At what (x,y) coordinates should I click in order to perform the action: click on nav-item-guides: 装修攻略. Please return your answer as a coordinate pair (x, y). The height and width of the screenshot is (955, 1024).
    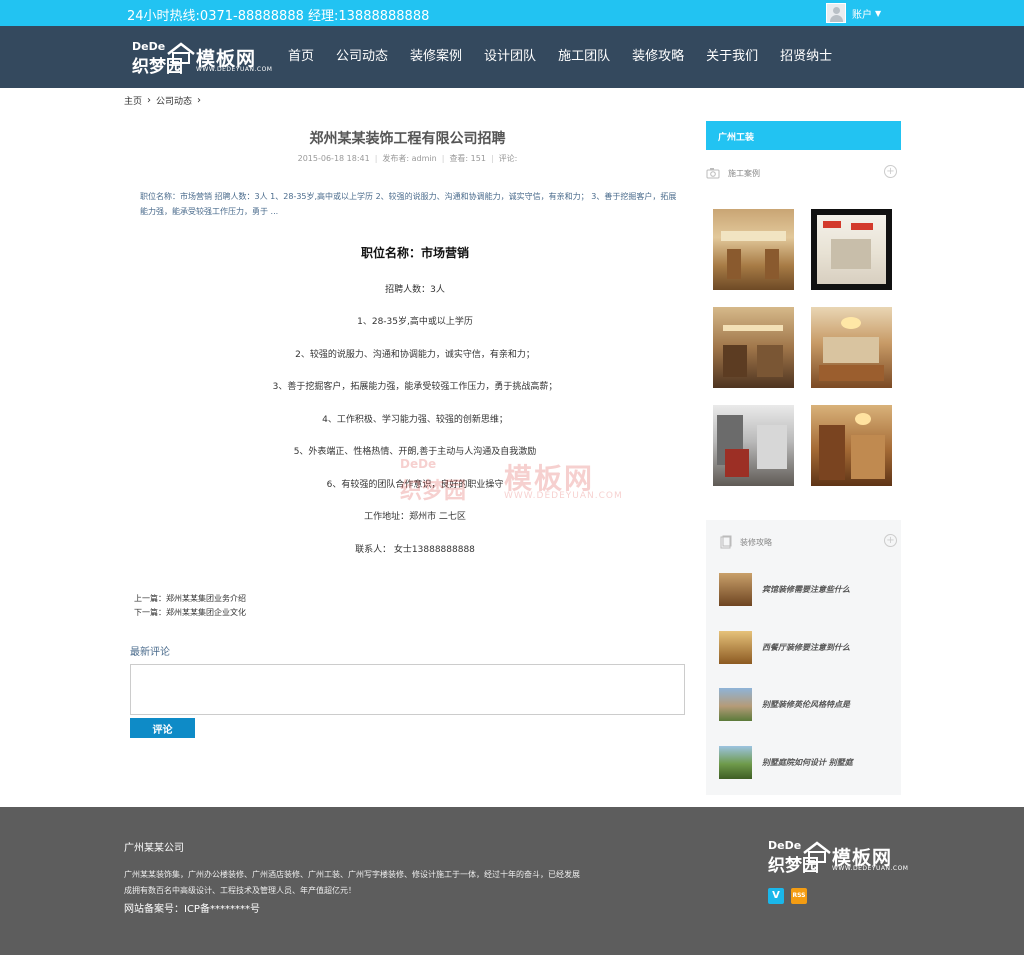
    Looking at the image, I should click on (658, 57).